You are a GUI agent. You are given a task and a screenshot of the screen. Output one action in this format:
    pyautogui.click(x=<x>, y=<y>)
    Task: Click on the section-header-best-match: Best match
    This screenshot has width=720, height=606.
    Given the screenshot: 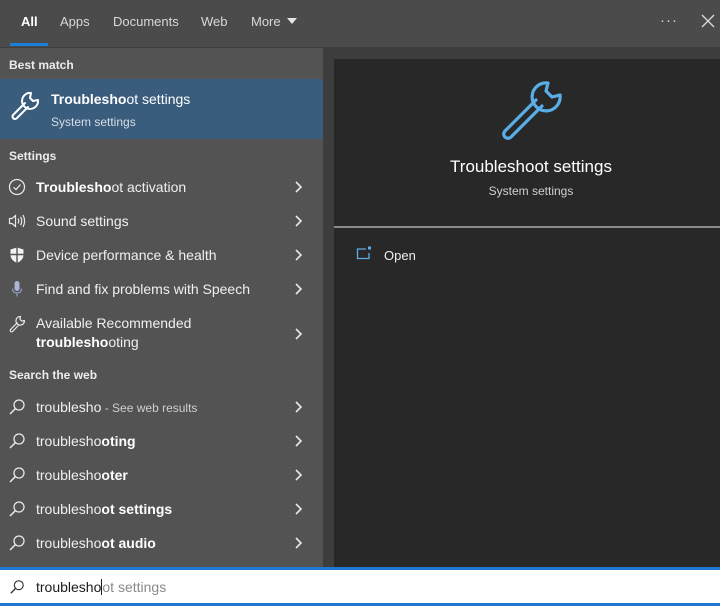 What is the action you would take?
    pyautogui.click(x=41, y=65)
    